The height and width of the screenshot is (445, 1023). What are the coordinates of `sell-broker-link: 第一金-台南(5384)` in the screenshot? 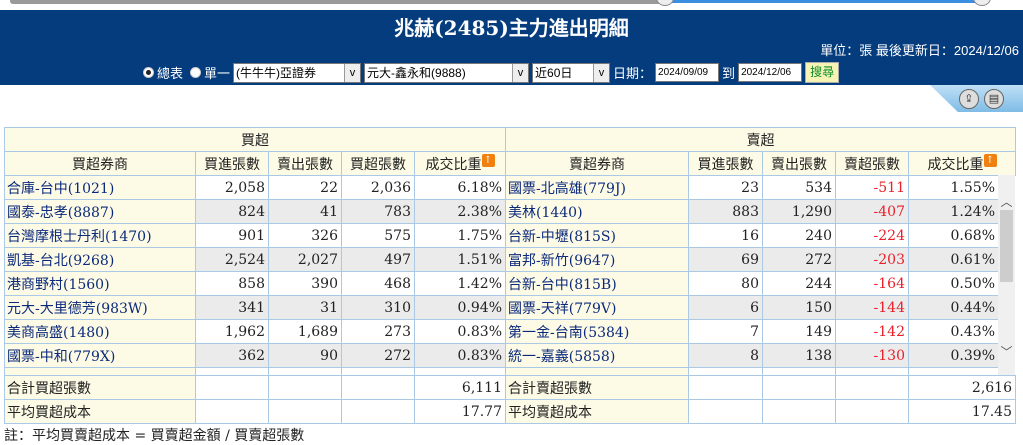 It's located at (597, 331).